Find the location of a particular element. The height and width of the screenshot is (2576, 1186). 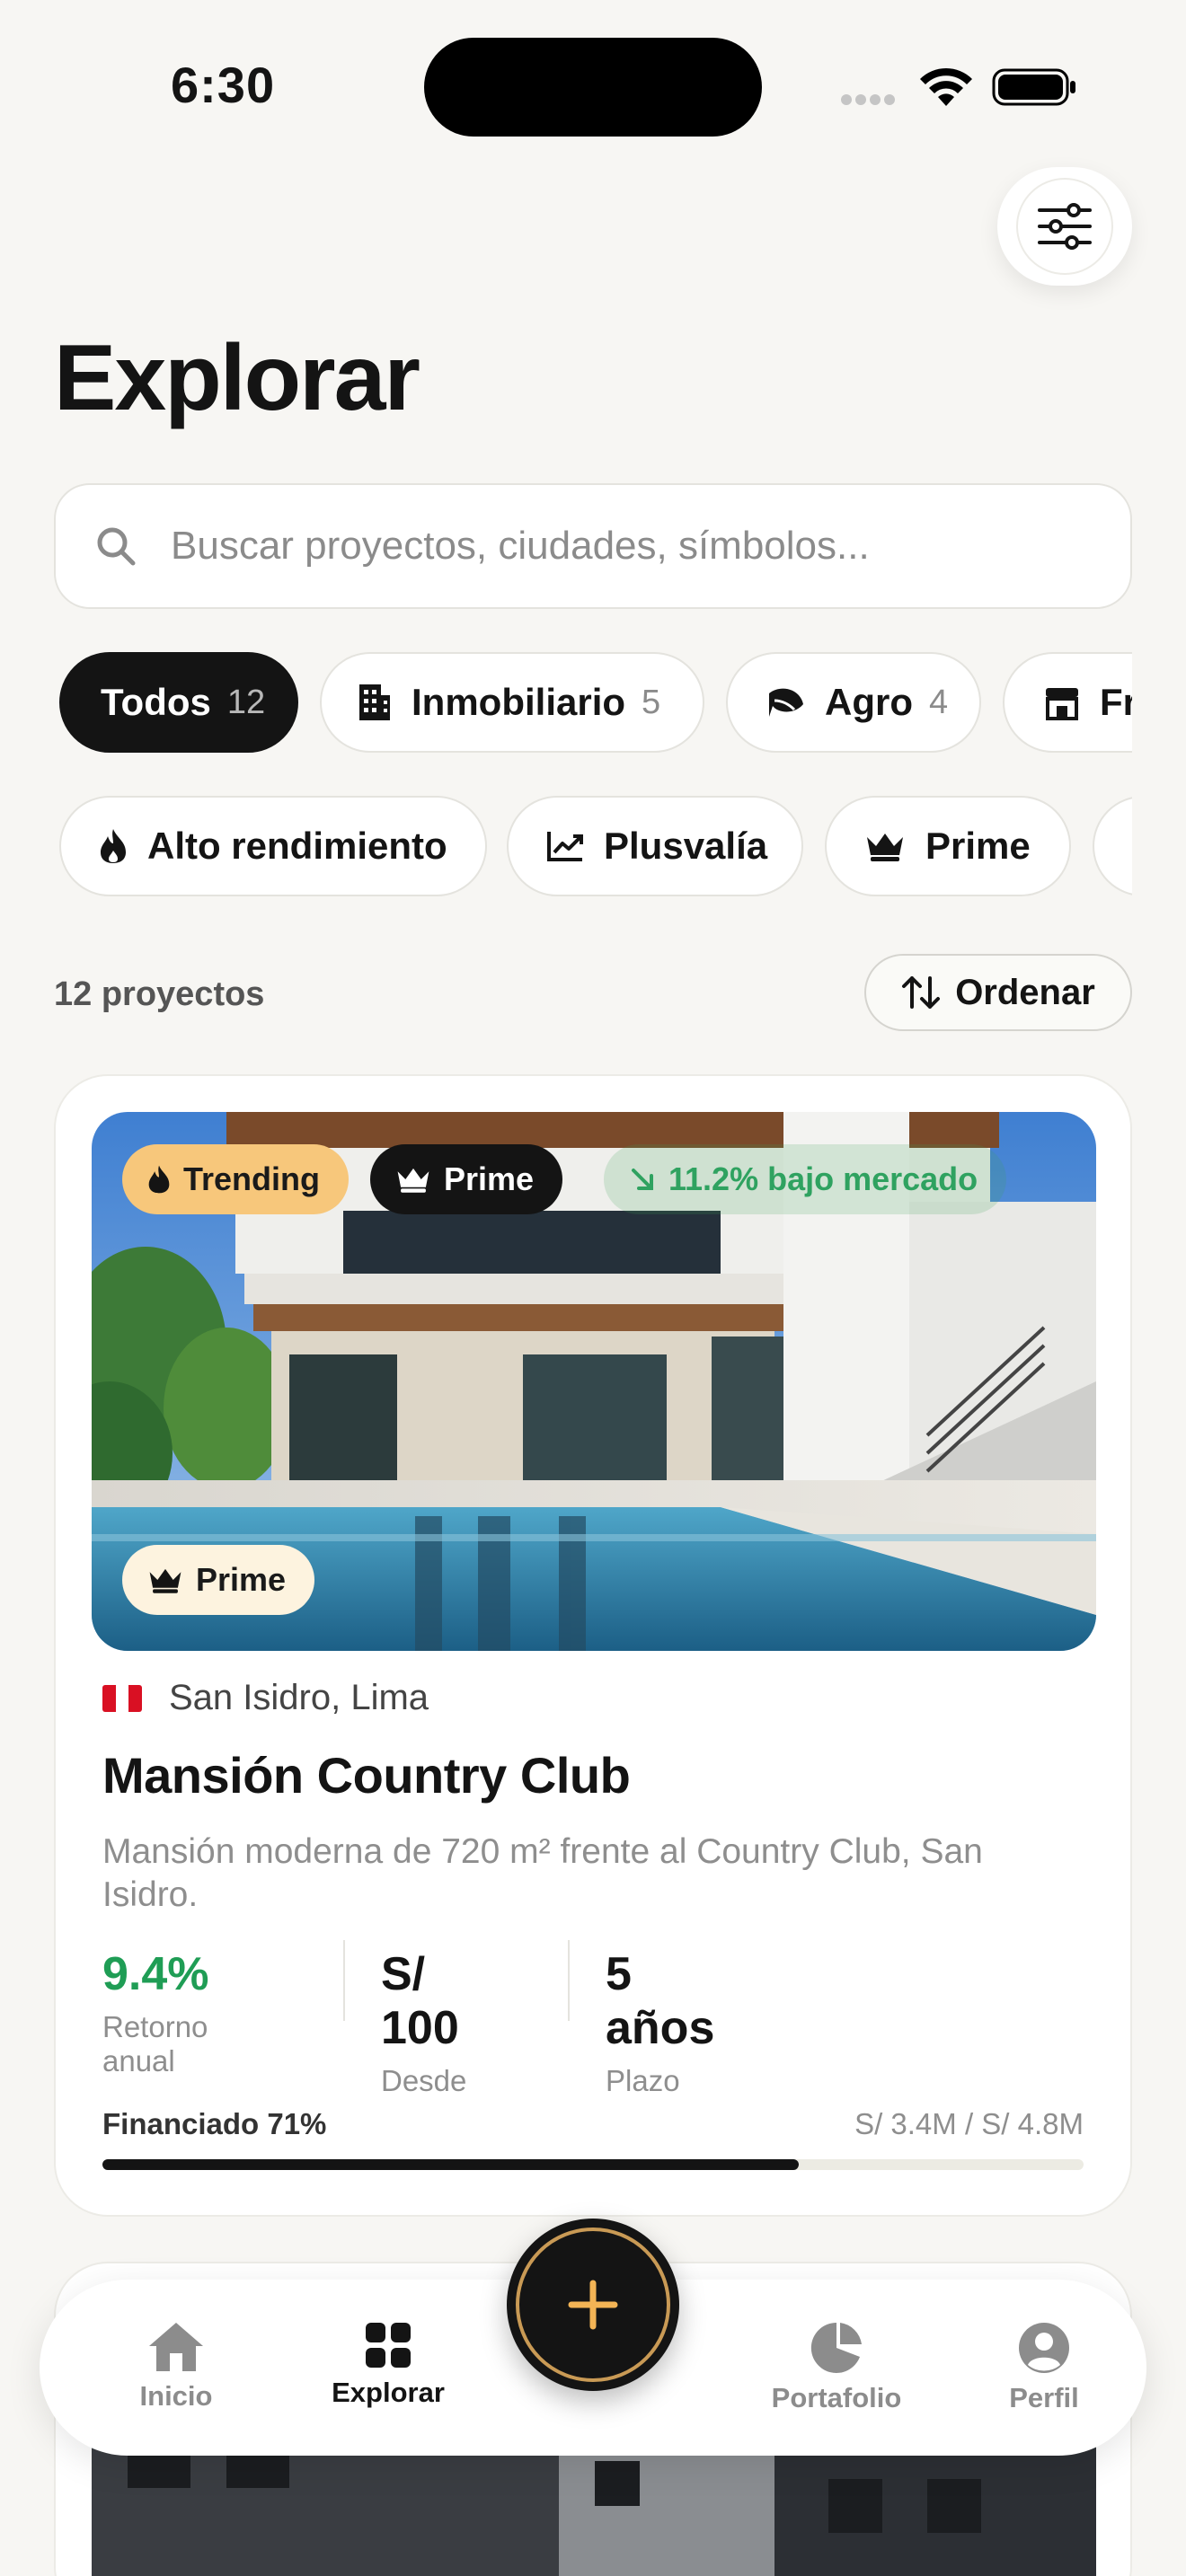

market-discount-badge: 11.2% bajo mercado is located at coordinates (805, 1179).